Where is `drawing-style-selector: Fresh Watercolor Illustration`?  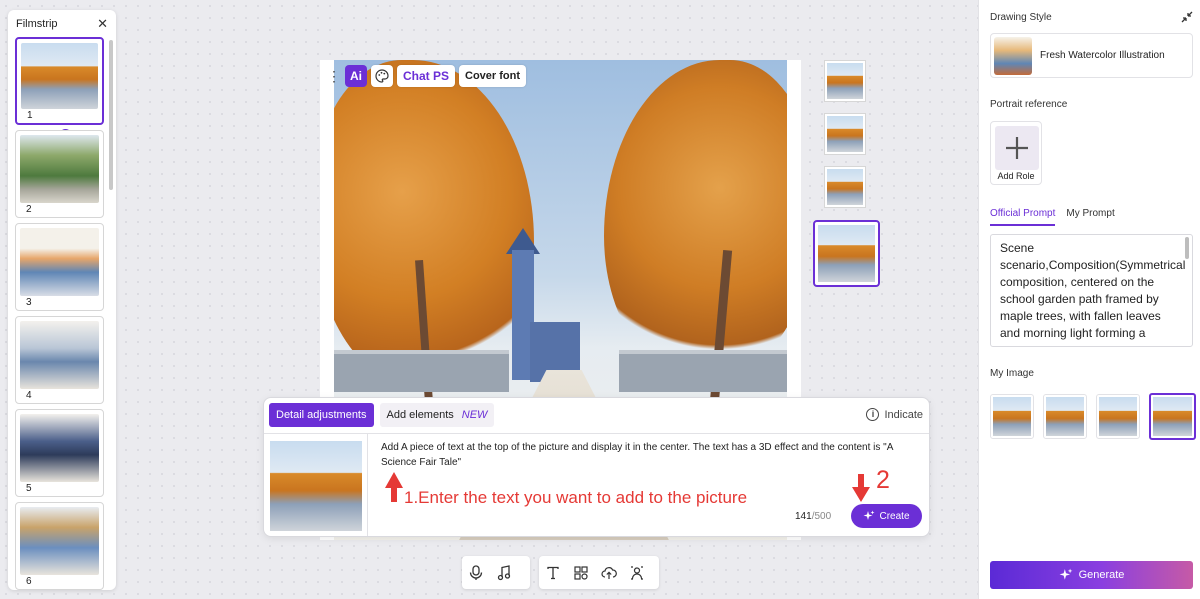 drawing-style-selector: Fresh Watercolor Illustration is located at coordinates (1091, 55).